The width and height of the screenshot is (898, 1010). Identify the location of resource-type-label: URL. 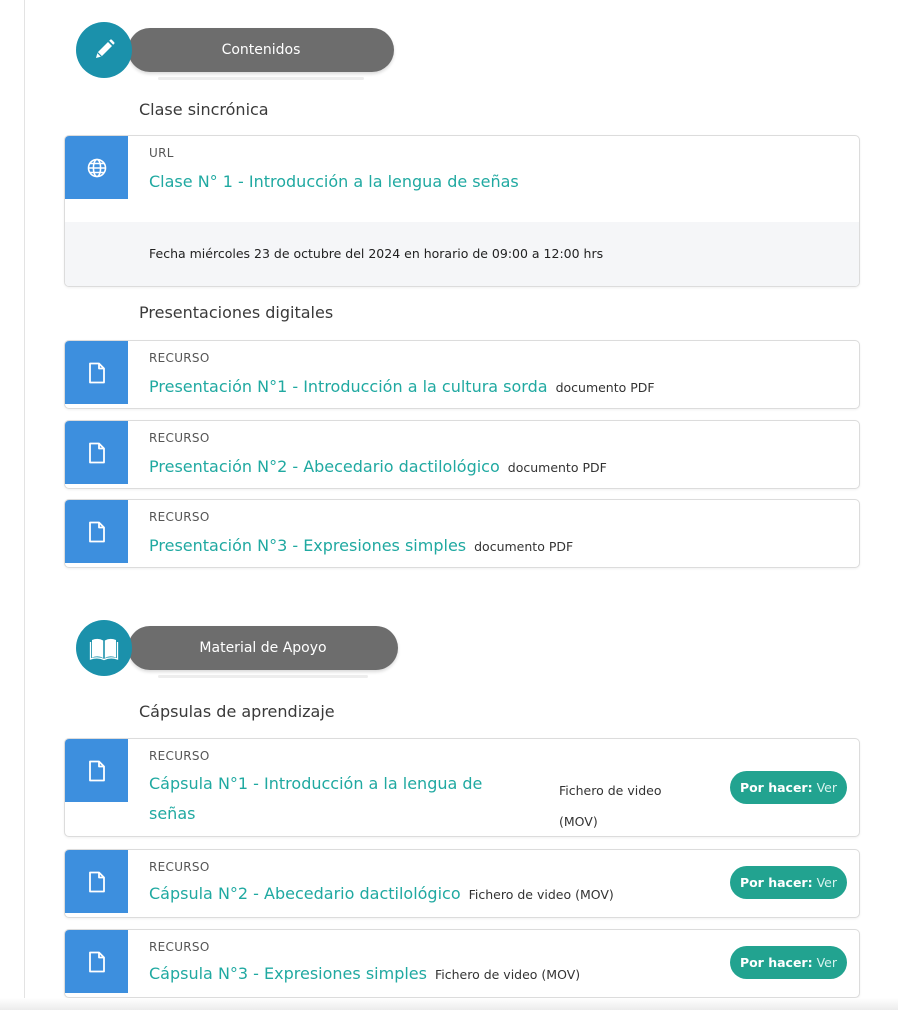
(161, 153).